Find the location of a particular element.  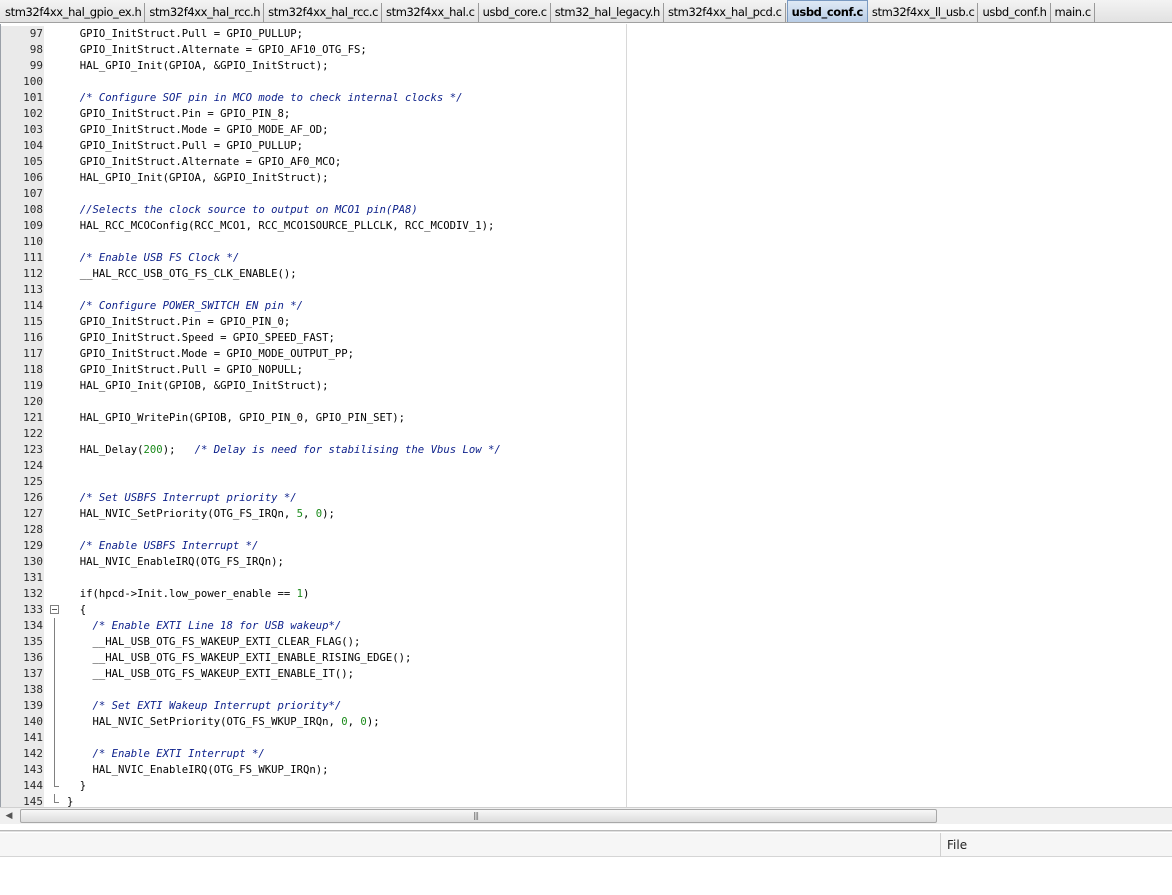

tab-stm32-hal-legacy-h: stm32_hal_legacy.h is located at coordinates (608, 12).